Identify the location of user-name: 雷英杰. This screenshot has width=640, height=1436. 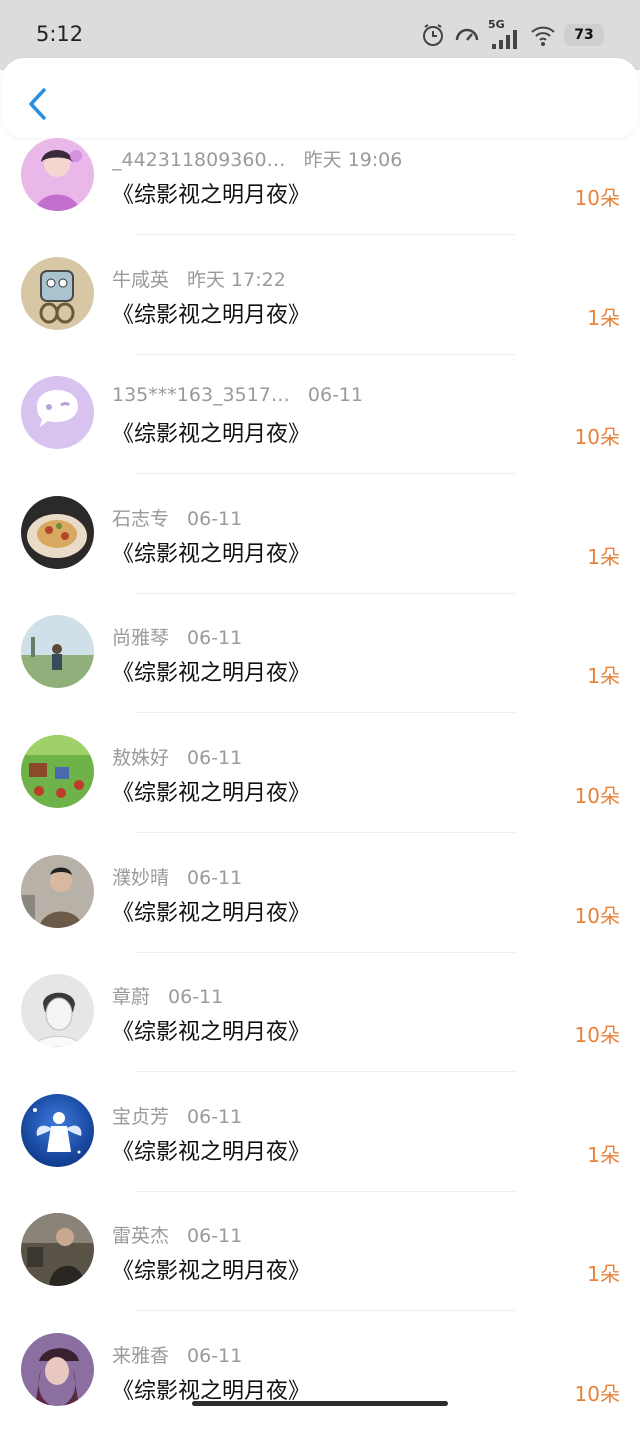
(140, 1236).